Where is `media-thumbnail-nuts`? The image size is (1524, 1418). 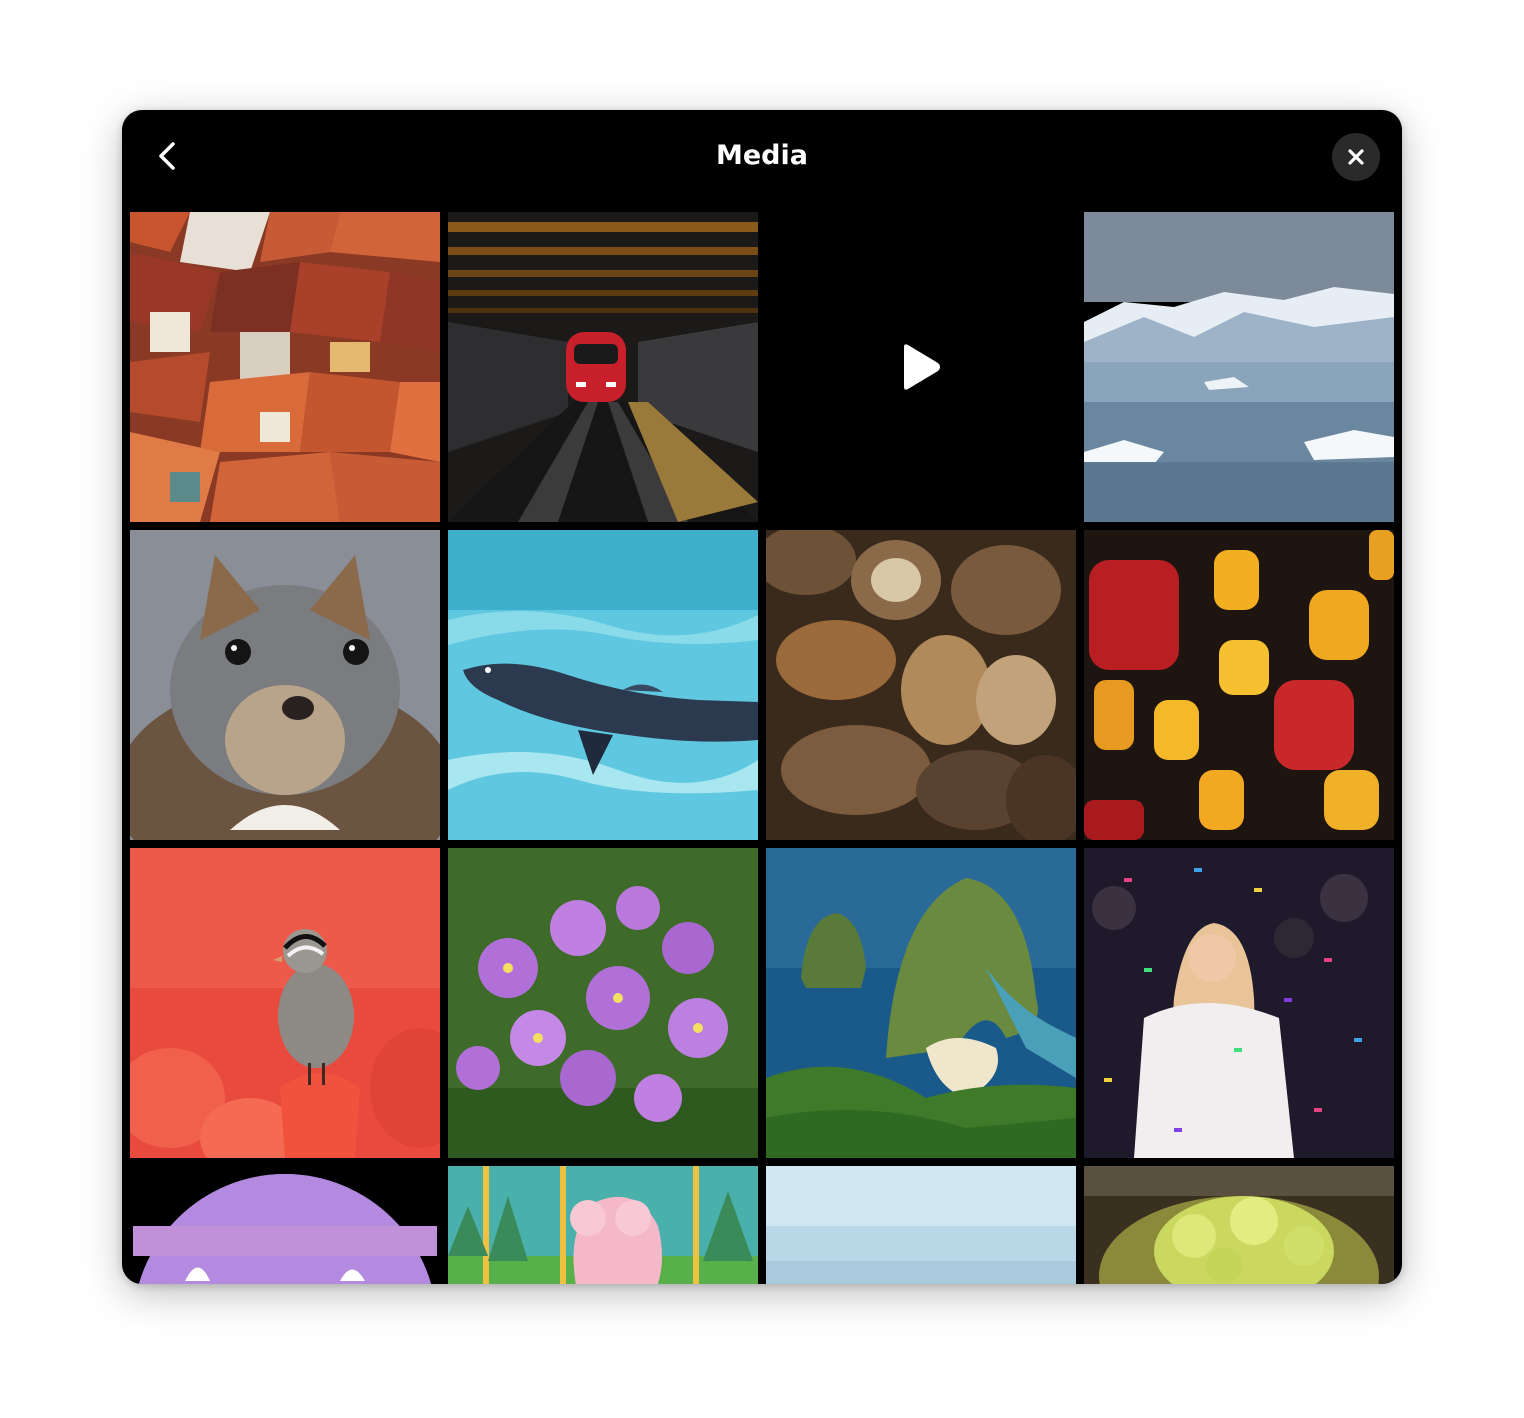
media-thumbnail-nuts is located at coordinates (921, 685).